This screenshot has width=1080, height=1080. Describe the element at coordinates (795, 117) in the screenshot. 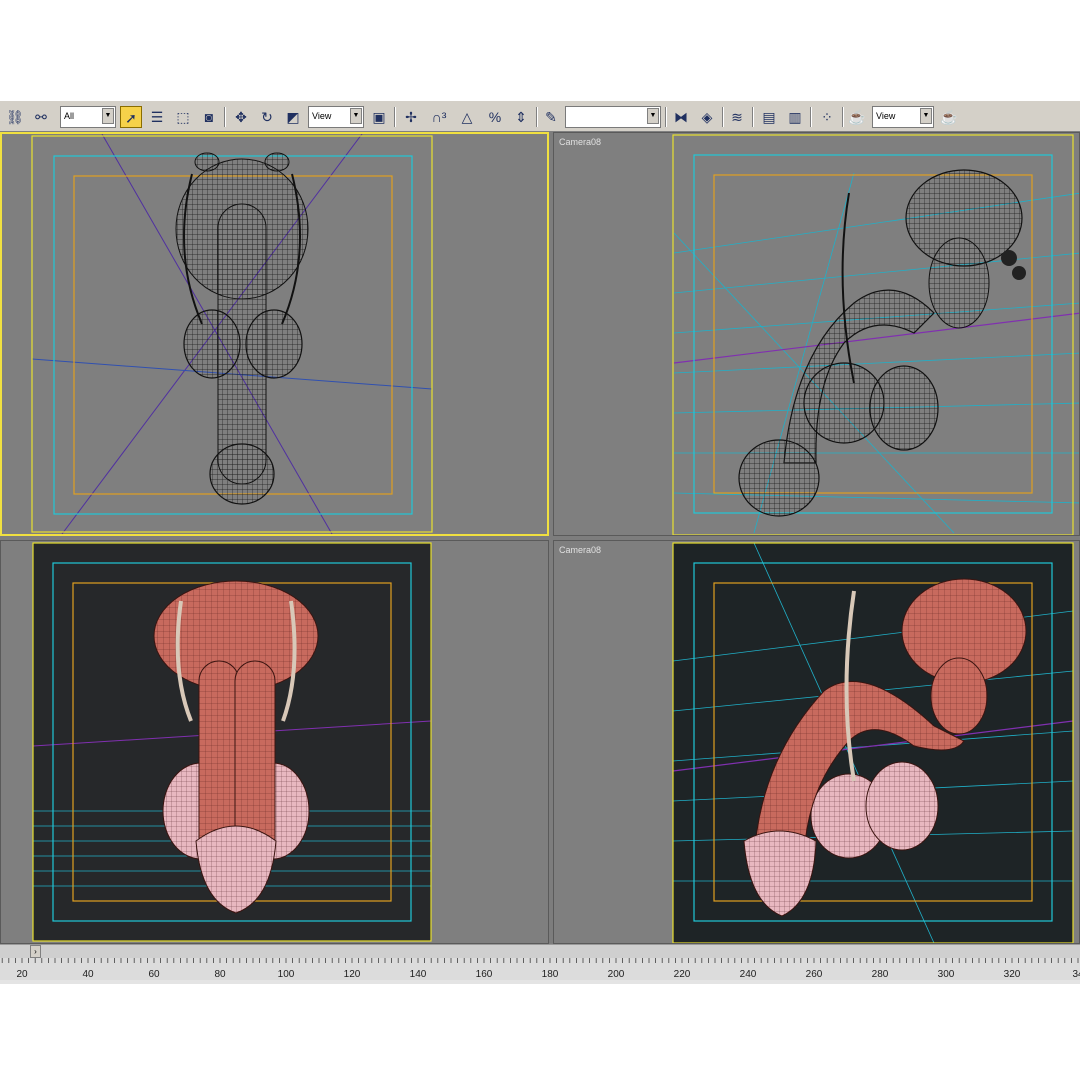

I see `schematic-view-icon: ▥` at that location.